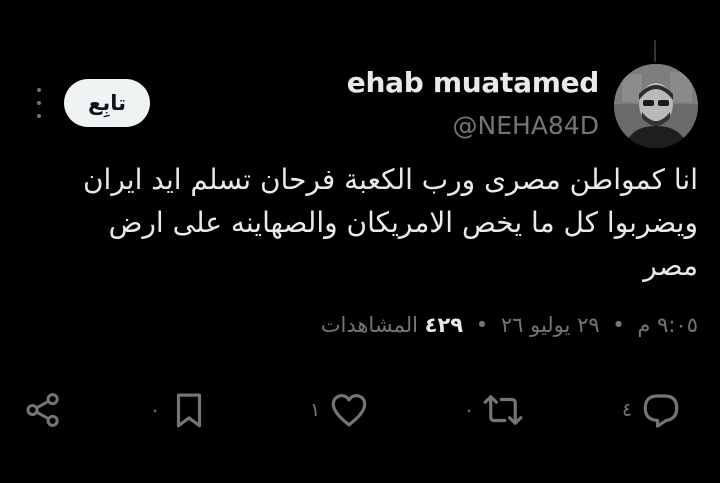 The height and width of the screenshot is (483, 720). I want to click on bookmark-icon, so click(189, 410).